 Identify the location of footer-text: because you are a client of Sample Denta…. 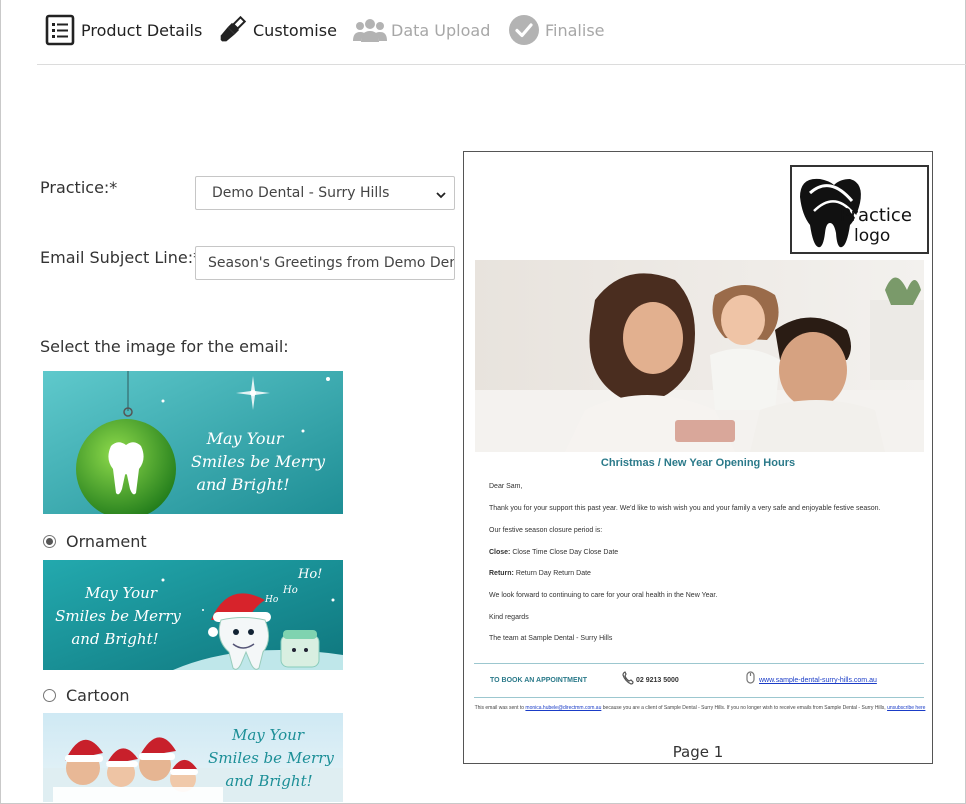
(744, 708).